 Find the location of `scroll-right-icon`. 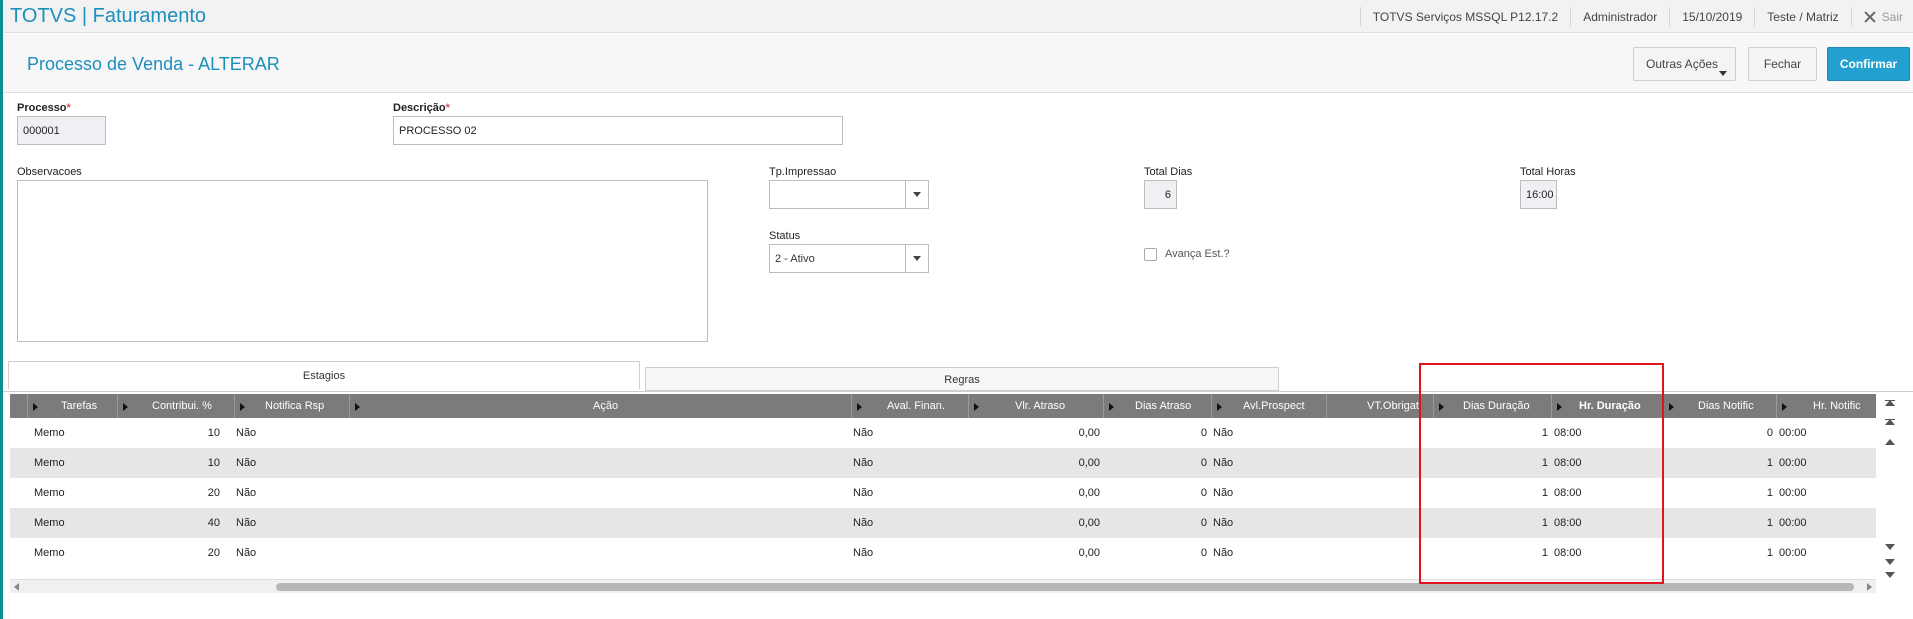

scroll-right-icon is located at coordinates (1869, 587).